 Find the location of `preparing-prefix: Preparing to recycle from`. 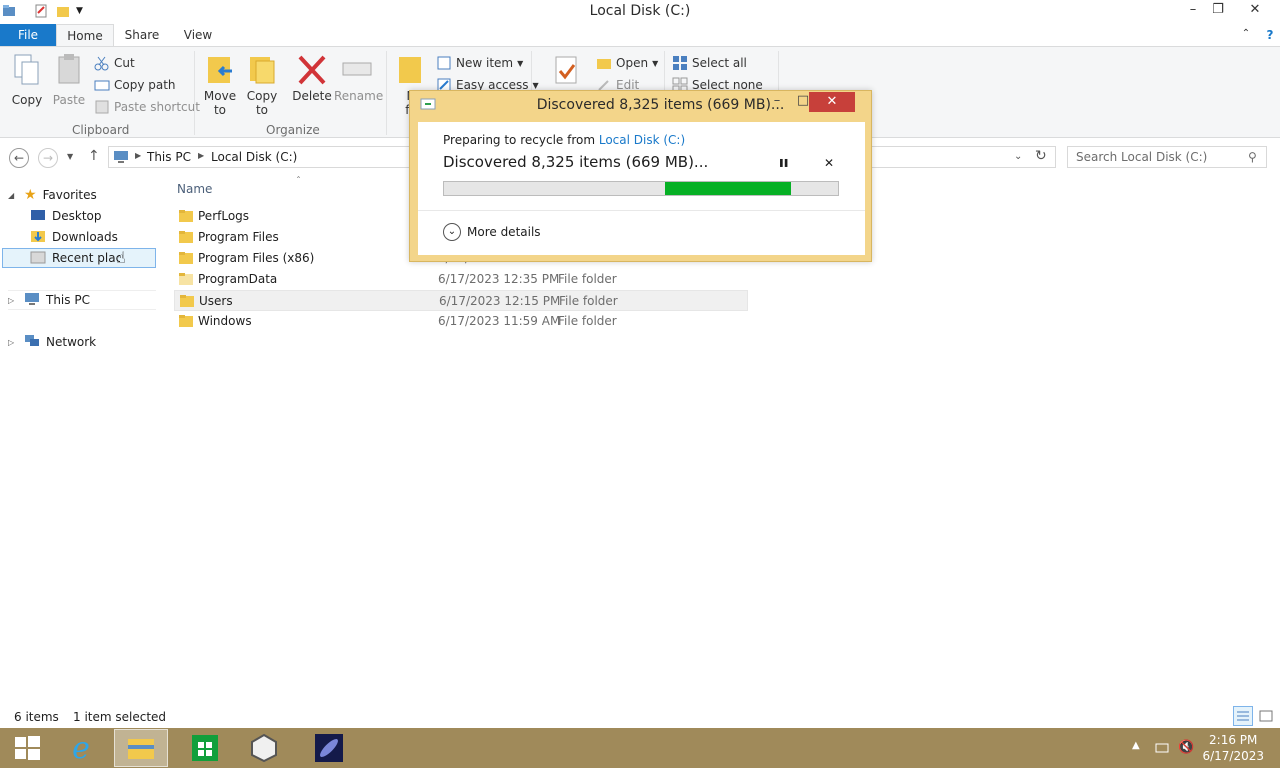

preparing-prefix: Preparing to recycle from is located at coordinates (521, 140).